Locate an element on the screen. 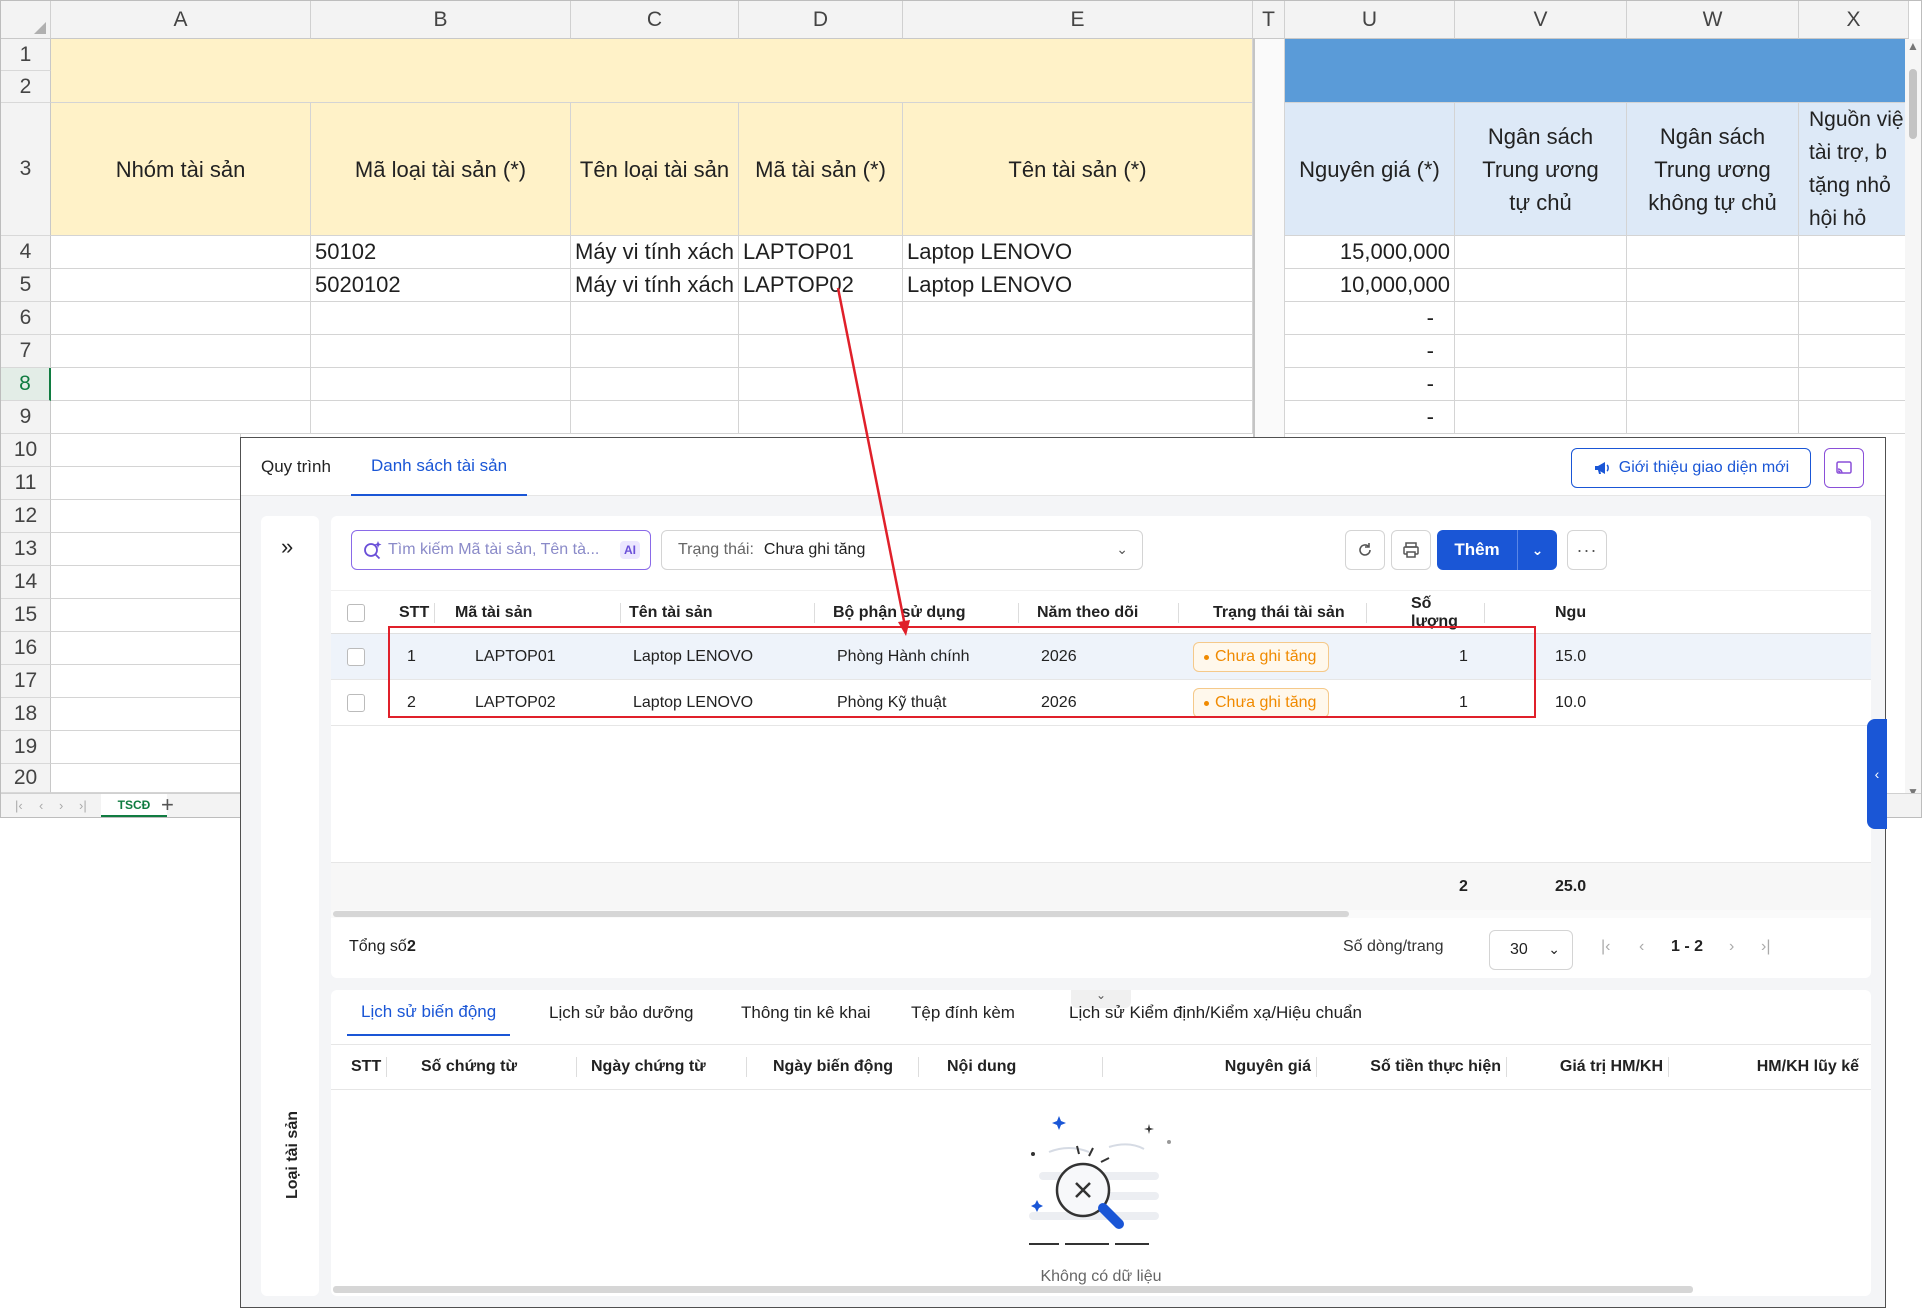  expand-panel-icon: » is located at coordinates (287, 547).